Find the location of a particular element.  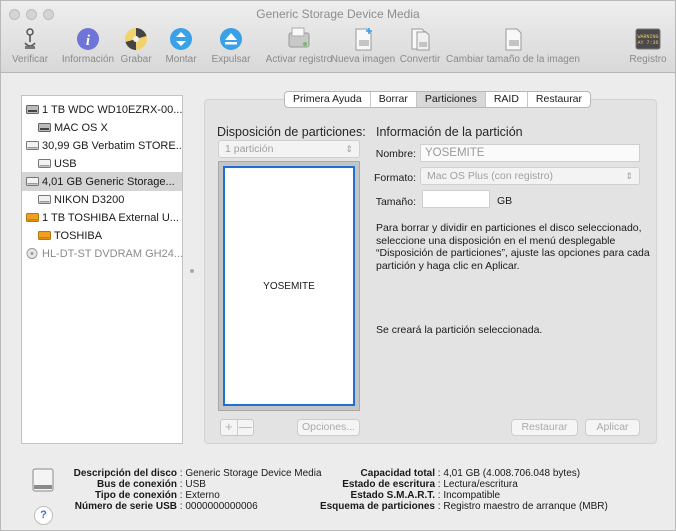

add-remove-partition-control: + — is located at coordinates (237, 427).